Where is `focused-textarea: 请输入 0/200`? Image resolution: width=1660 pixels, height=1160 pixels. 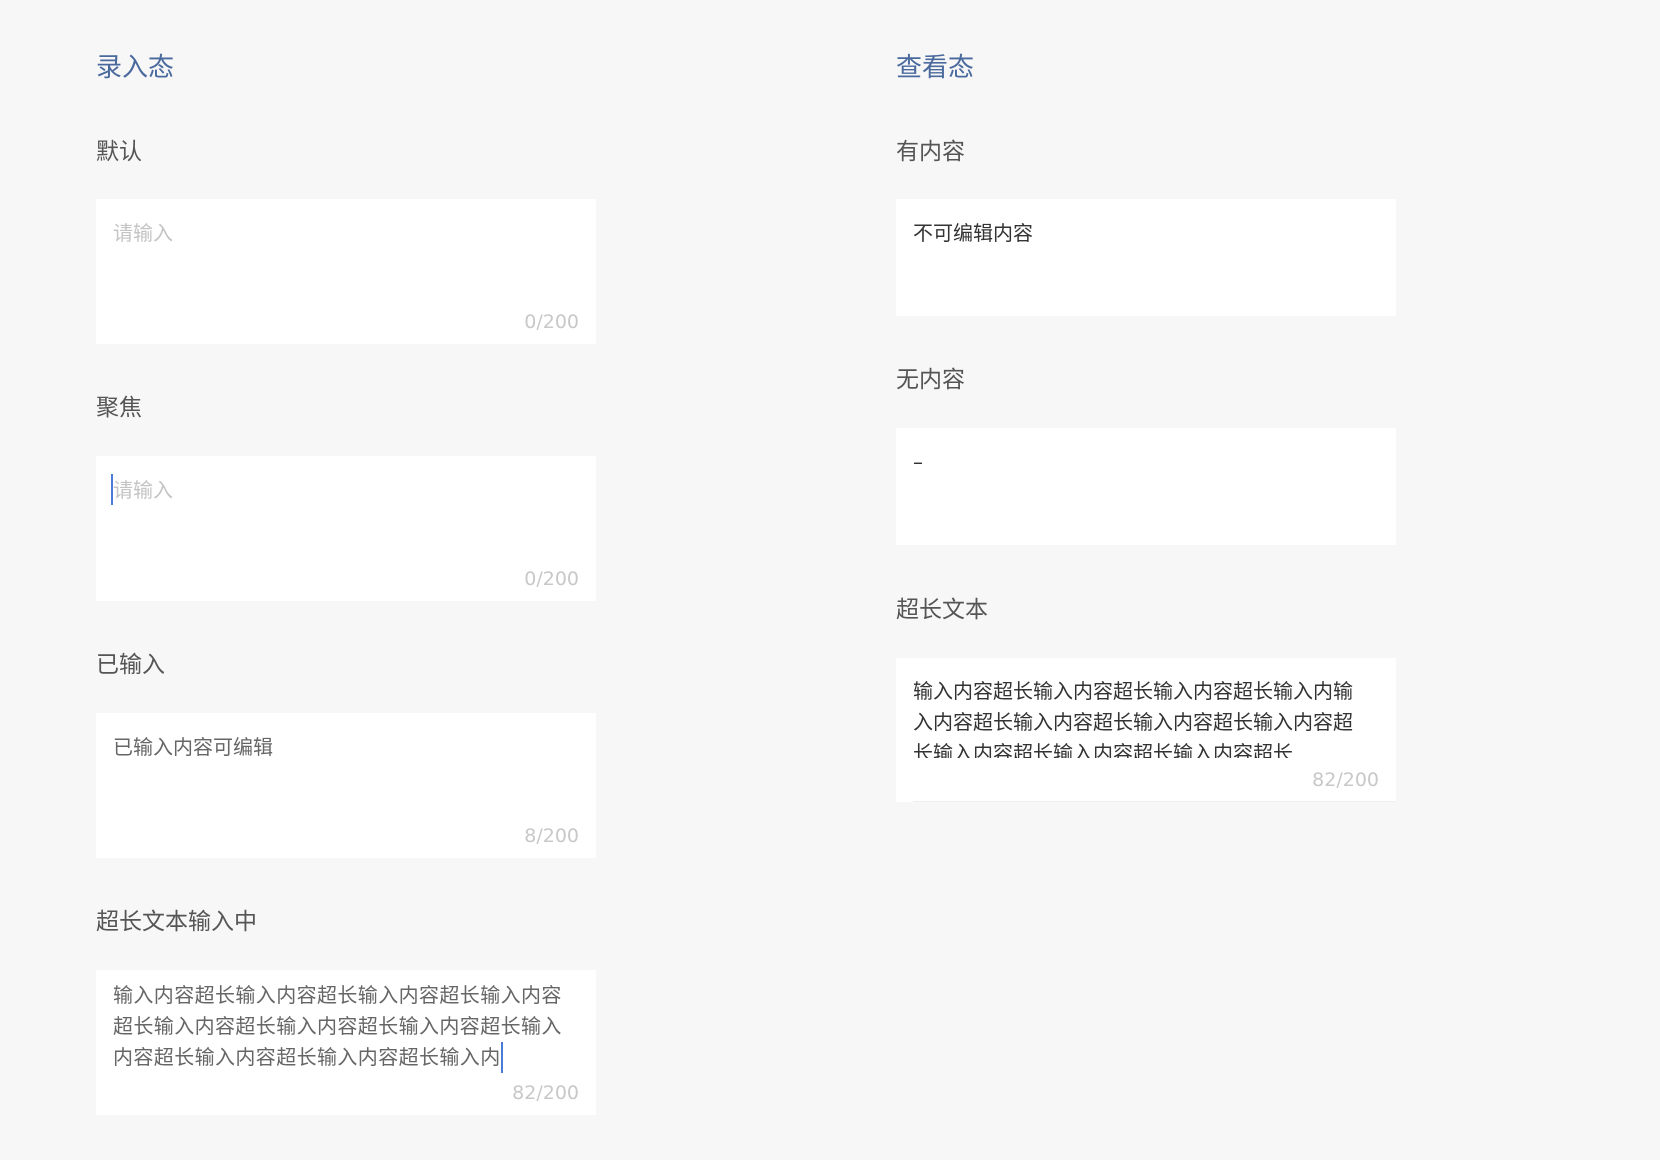 focused-textarea: 请输入 0/200 is located at coordinates (346, 528).